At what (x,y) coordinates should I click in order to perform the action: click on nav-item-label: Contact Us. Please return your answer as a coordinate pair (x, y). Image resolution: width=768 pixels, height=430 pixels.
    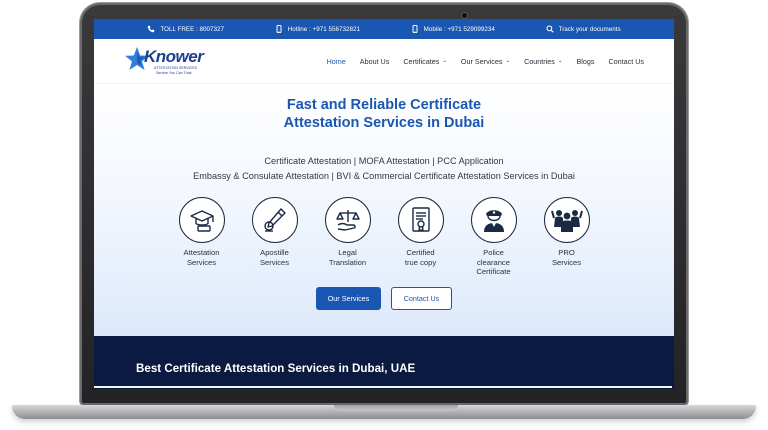
    Looking at the image, I should click on (626, 61).